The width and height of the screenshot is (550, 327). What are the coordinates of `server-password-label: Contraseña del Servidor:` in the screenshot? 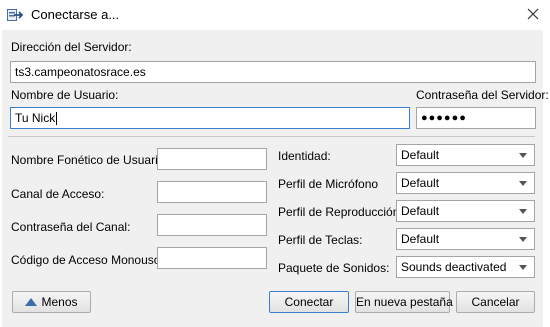 It's located at (482, 95).